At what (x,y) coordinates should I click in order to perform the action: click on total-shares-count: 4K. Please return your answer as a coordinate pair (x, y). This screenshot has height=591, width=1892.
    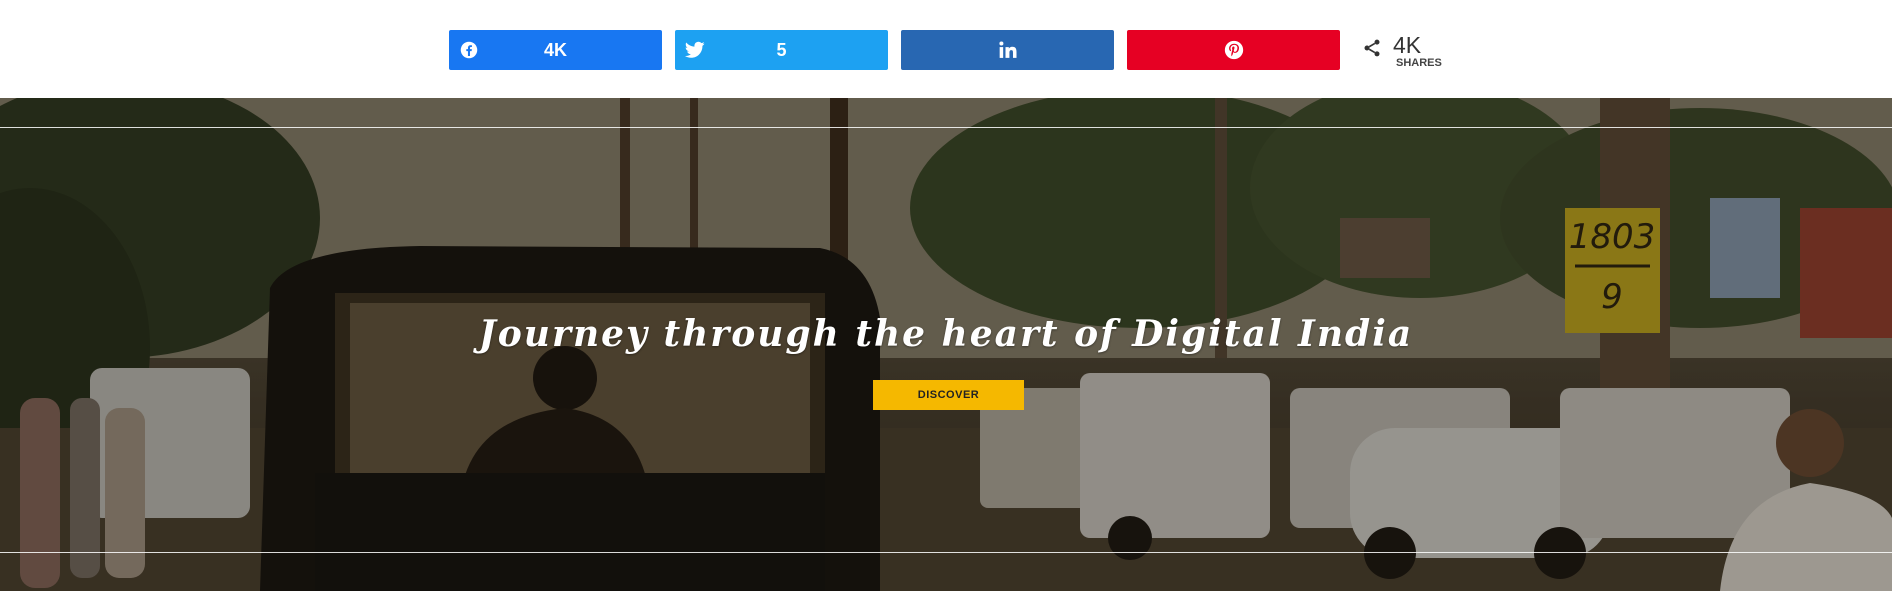
    Looking at the image, I should click on (1407, 45).